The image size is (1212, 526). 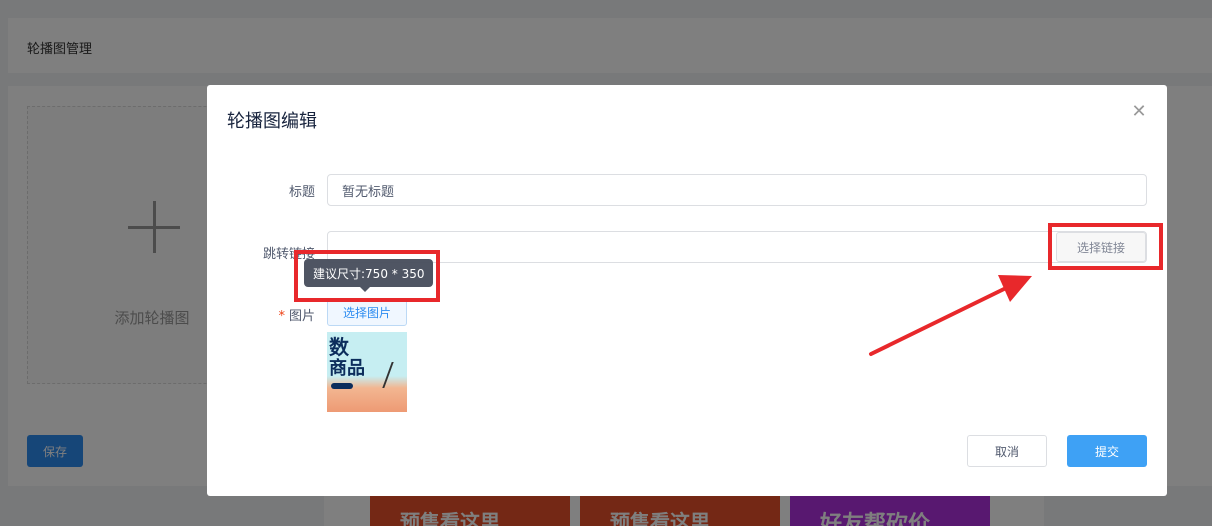 What do you see at coordinates (272, 121) in the screenshot?
I see `modal-title: 轮播图编辑` at bounding box center [272, 121].